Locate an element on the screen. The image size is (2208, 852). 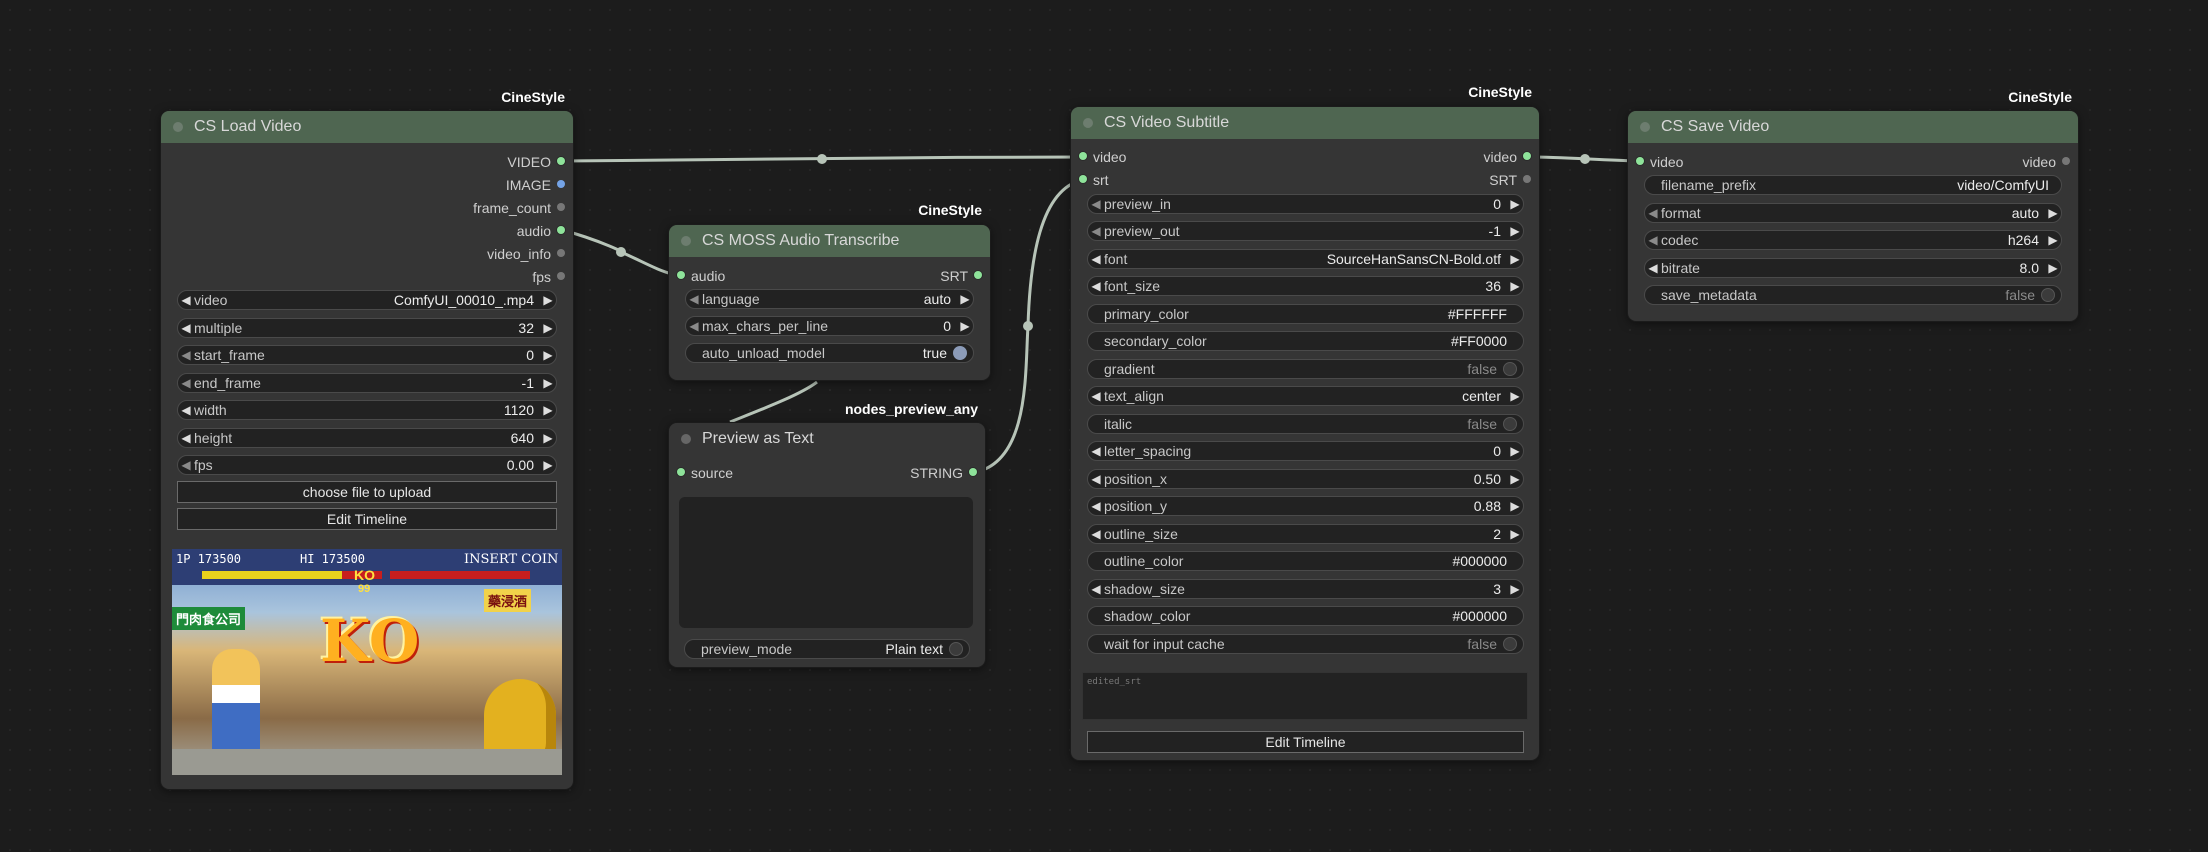
toggle-gradient: gradient false is located at coordinates (1305, 369).